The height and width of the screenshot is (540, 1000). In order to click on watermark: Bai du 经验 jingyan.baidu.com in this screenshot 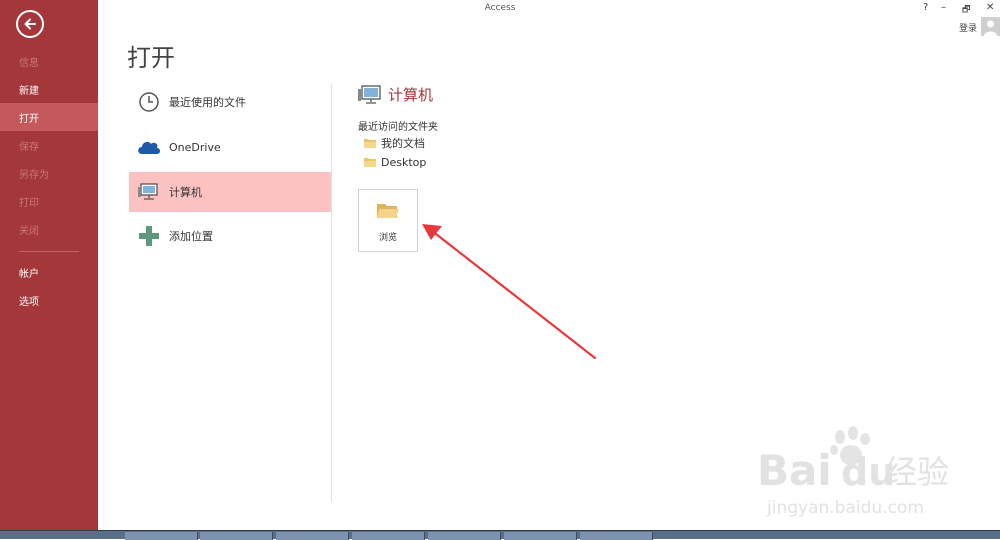, I will do `click(870, 475)`.